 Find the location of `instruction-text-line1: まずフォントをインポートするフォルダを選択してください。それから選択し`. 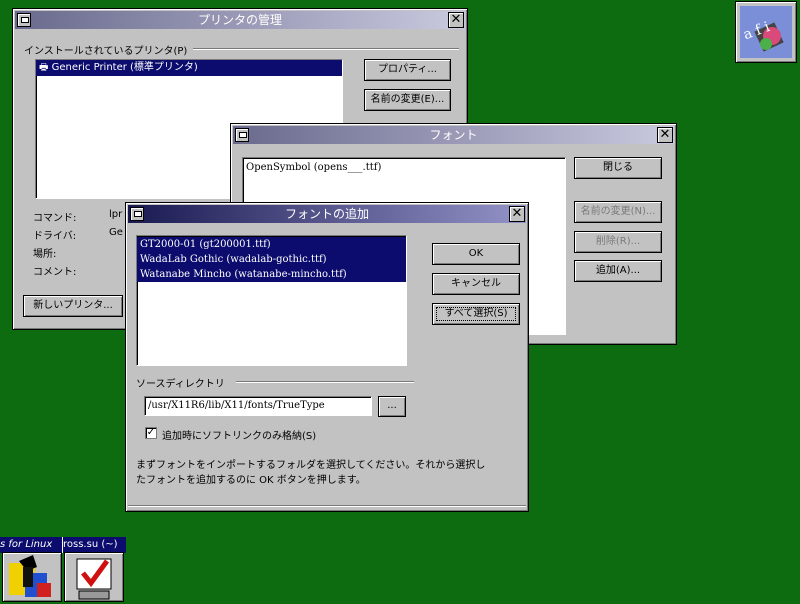

instruction-text-line1: まずフォントをインポートするフォルダを選択してください。それから選択し is located at coordinates (311, 465).